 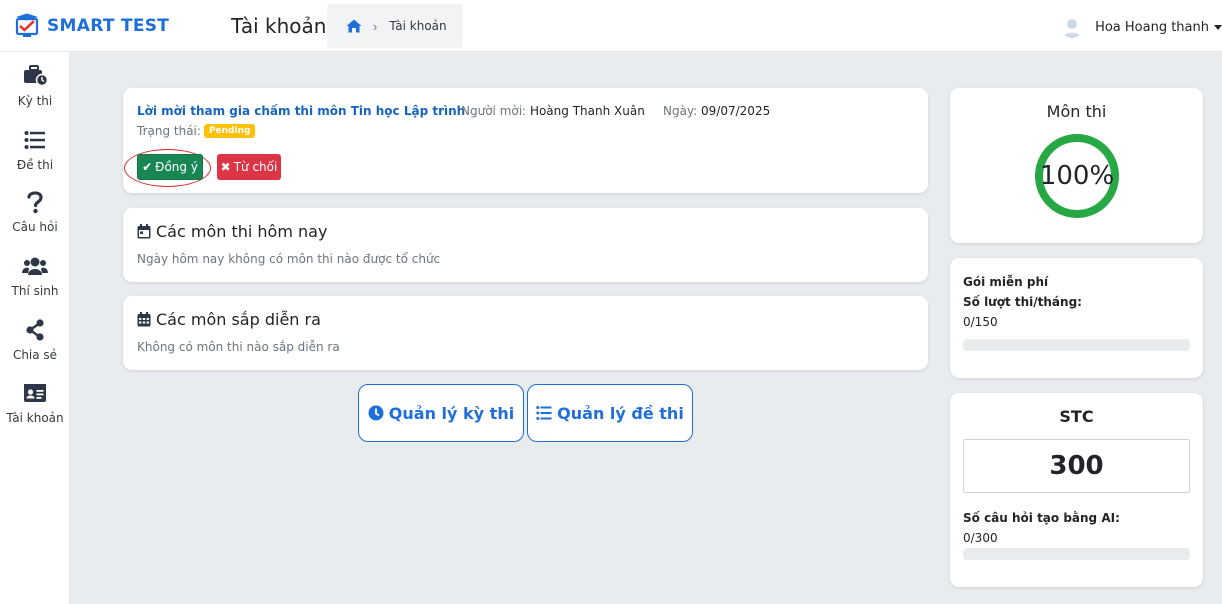 I want to click on date-value: 09/07/2025, so click(x=736, y=111).